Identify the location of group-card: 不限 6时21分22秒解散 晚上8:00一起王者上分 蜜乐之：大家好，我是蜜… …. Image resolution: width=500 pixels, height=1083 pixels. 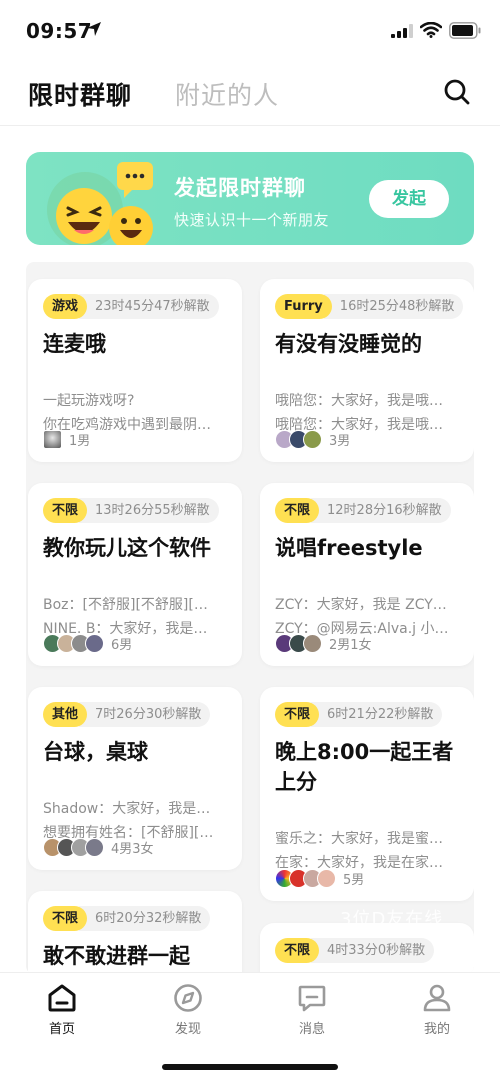
(367, 794).